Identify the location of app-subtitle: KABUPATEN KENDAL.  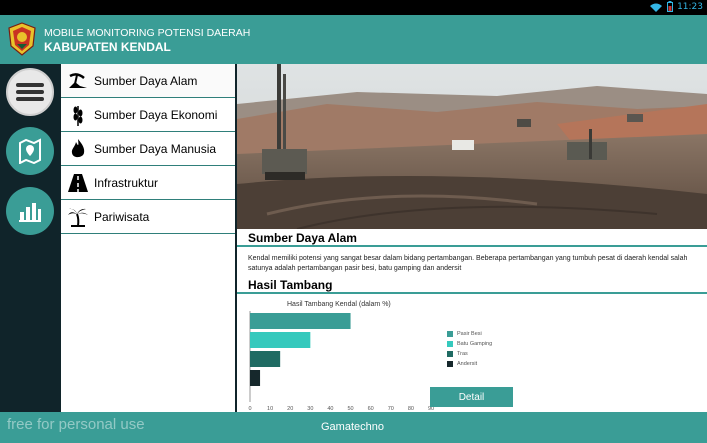
(107, 47).